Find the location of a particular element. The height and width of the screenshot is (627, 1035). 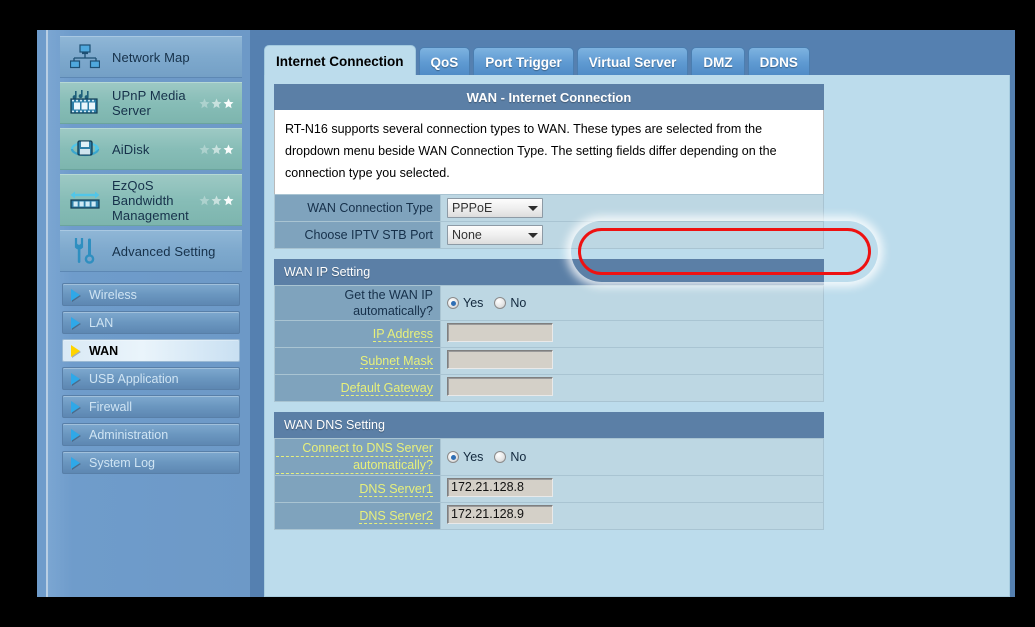

sidebar-item-administration: Administration is located at coordinates (151, 434).